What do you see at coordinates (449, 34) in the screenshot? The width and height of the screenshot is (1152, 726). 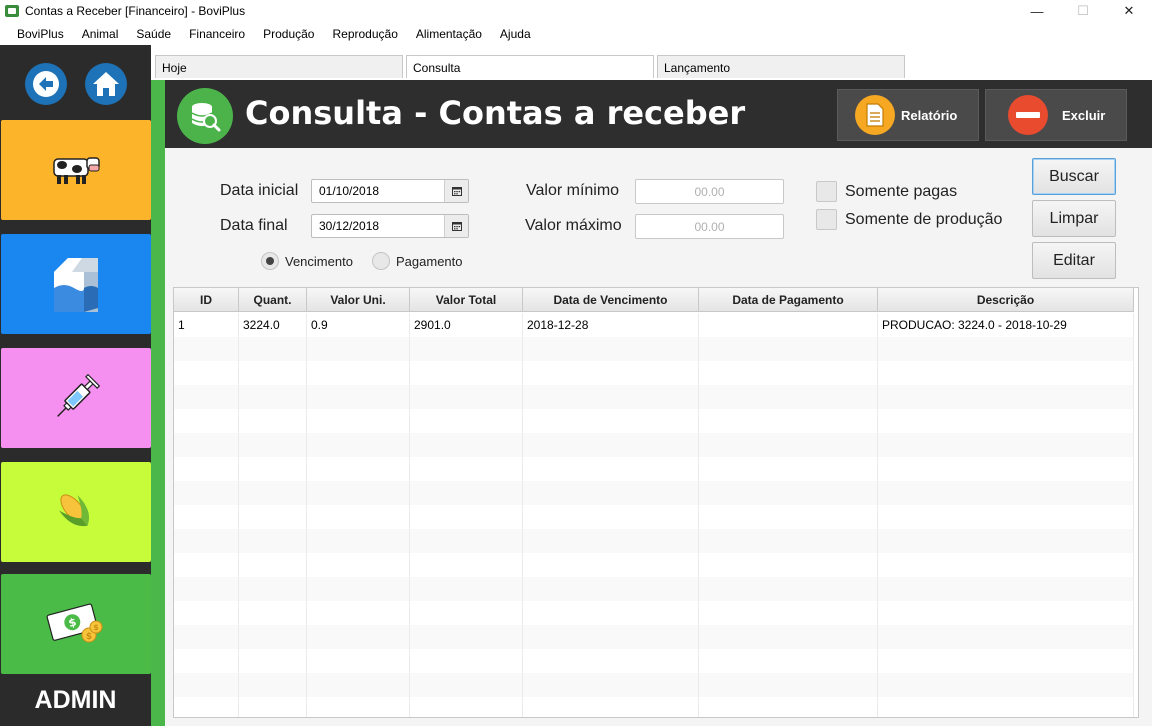 I see `menu-alimentacao: Alimentação` at bounding box center [449, 34].